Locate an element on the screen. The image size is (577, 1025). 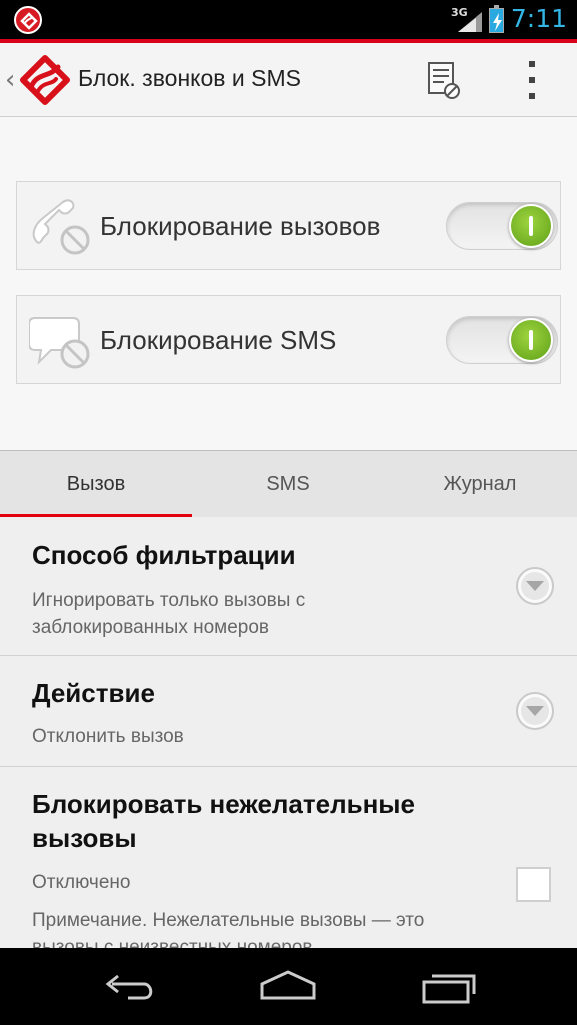
sms-blocking-card: Блокирование SMS is located at coordinates (288, 339).